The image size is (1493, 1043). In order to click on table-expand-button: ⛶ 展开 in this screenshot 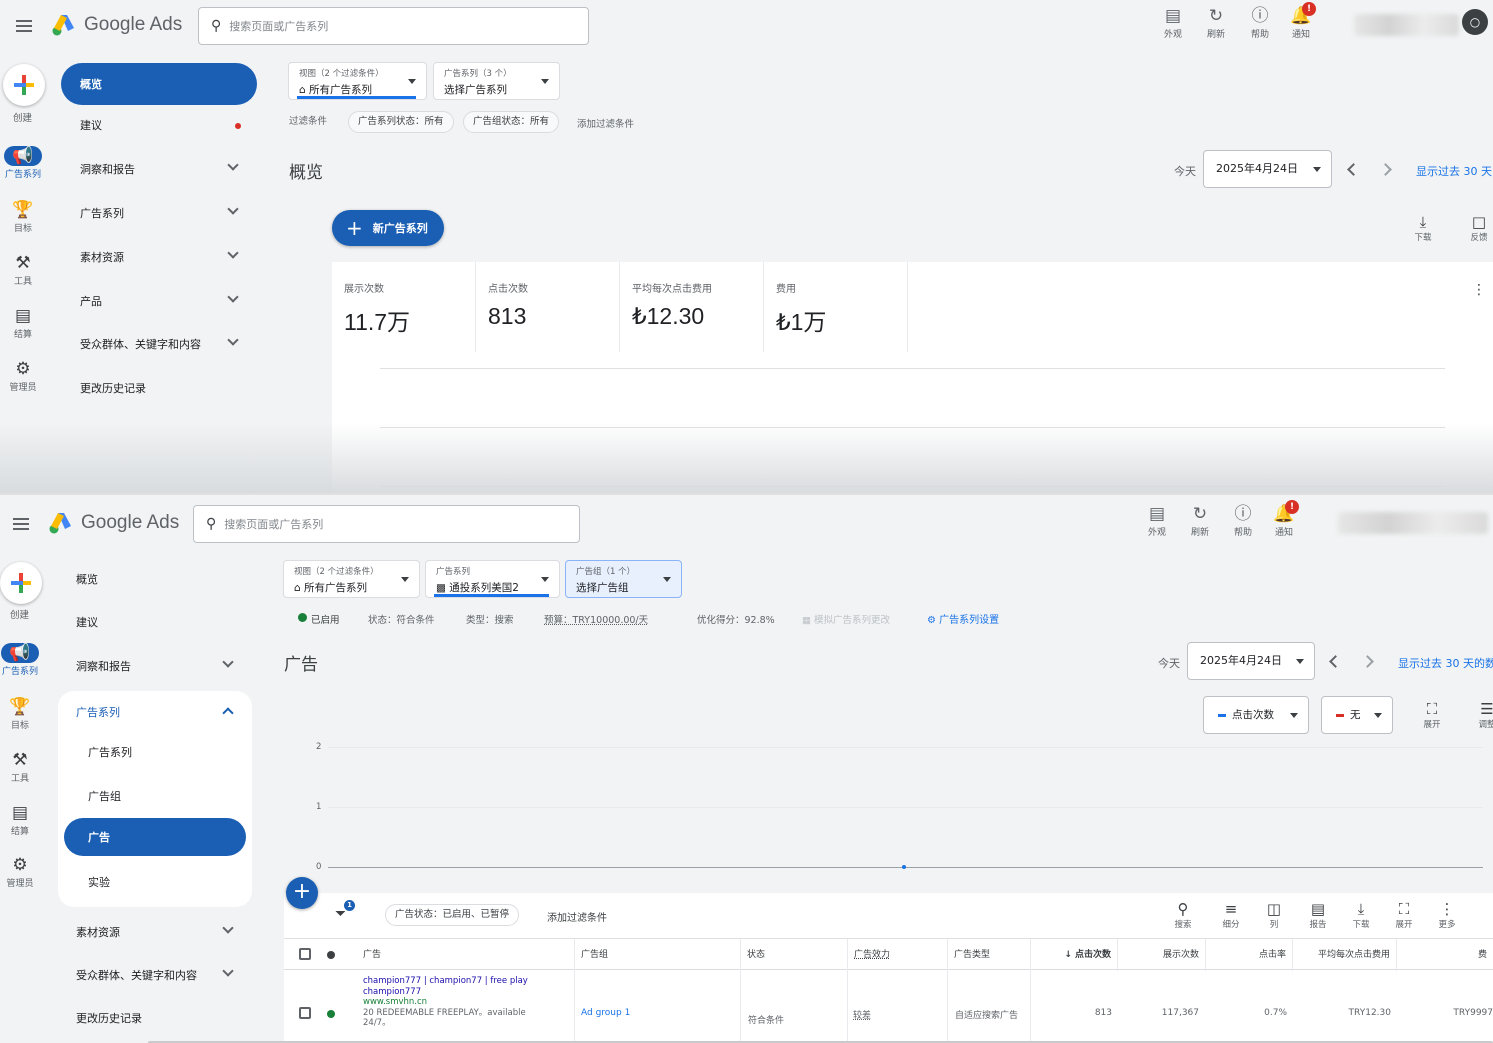, I will do `click(1404, 915)`.